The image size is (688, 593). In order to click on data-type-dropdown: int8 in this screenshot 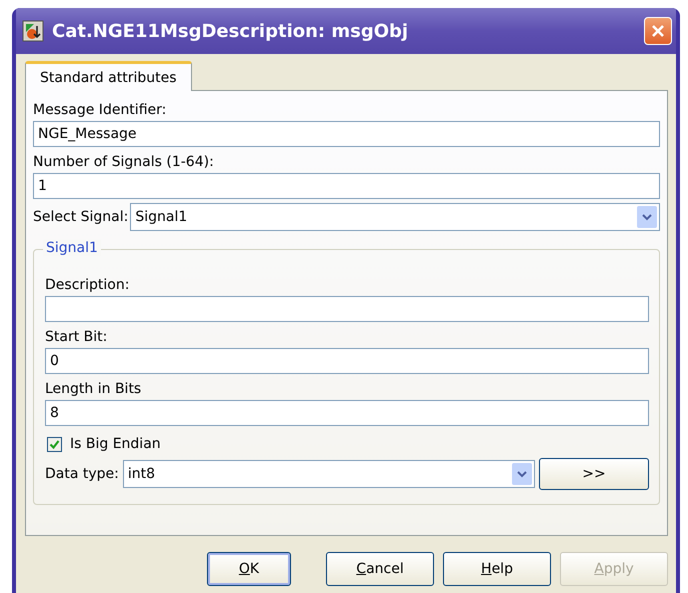, I will do `click(328, 474)`.